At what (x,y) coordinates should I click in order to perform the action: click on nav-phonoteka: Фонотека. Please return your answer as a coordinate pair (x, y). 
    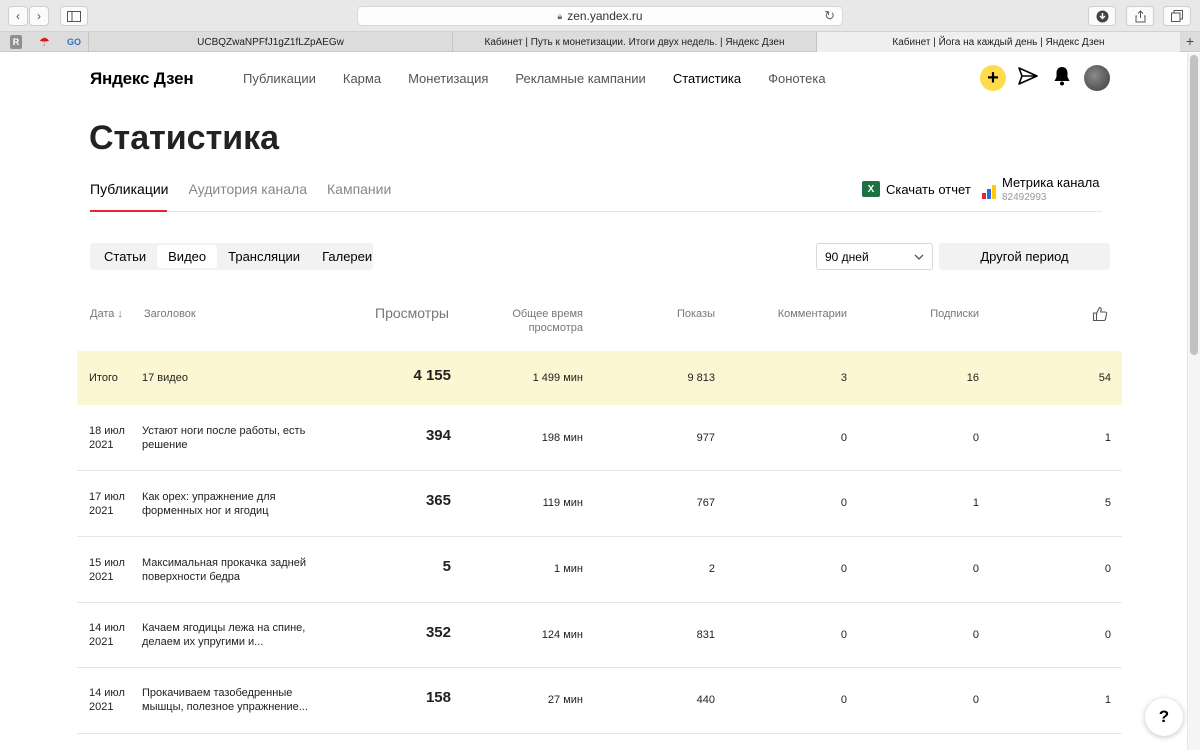
    Looking at the image, I should click on (796, 78).